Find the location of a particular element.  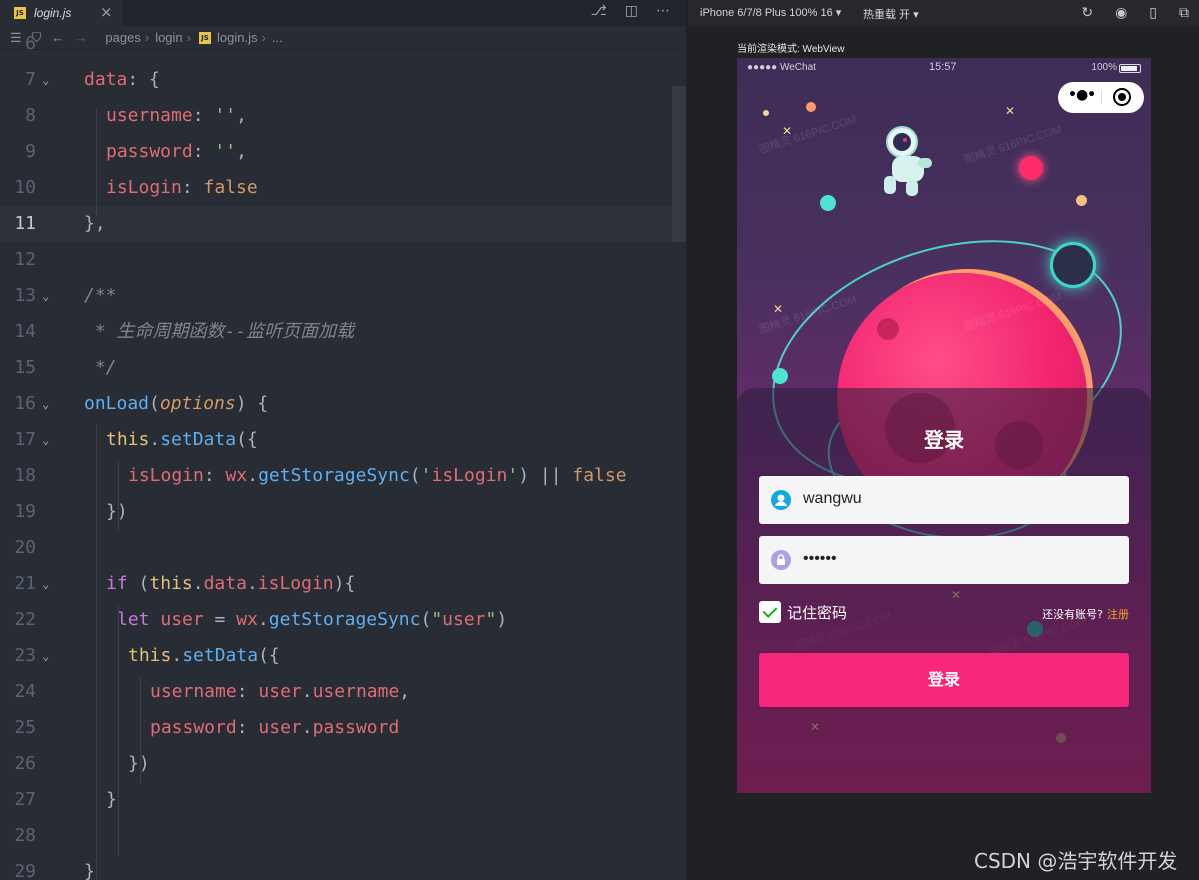

miniprogram-capsule: •●• is located at coordinates (1101, 97).